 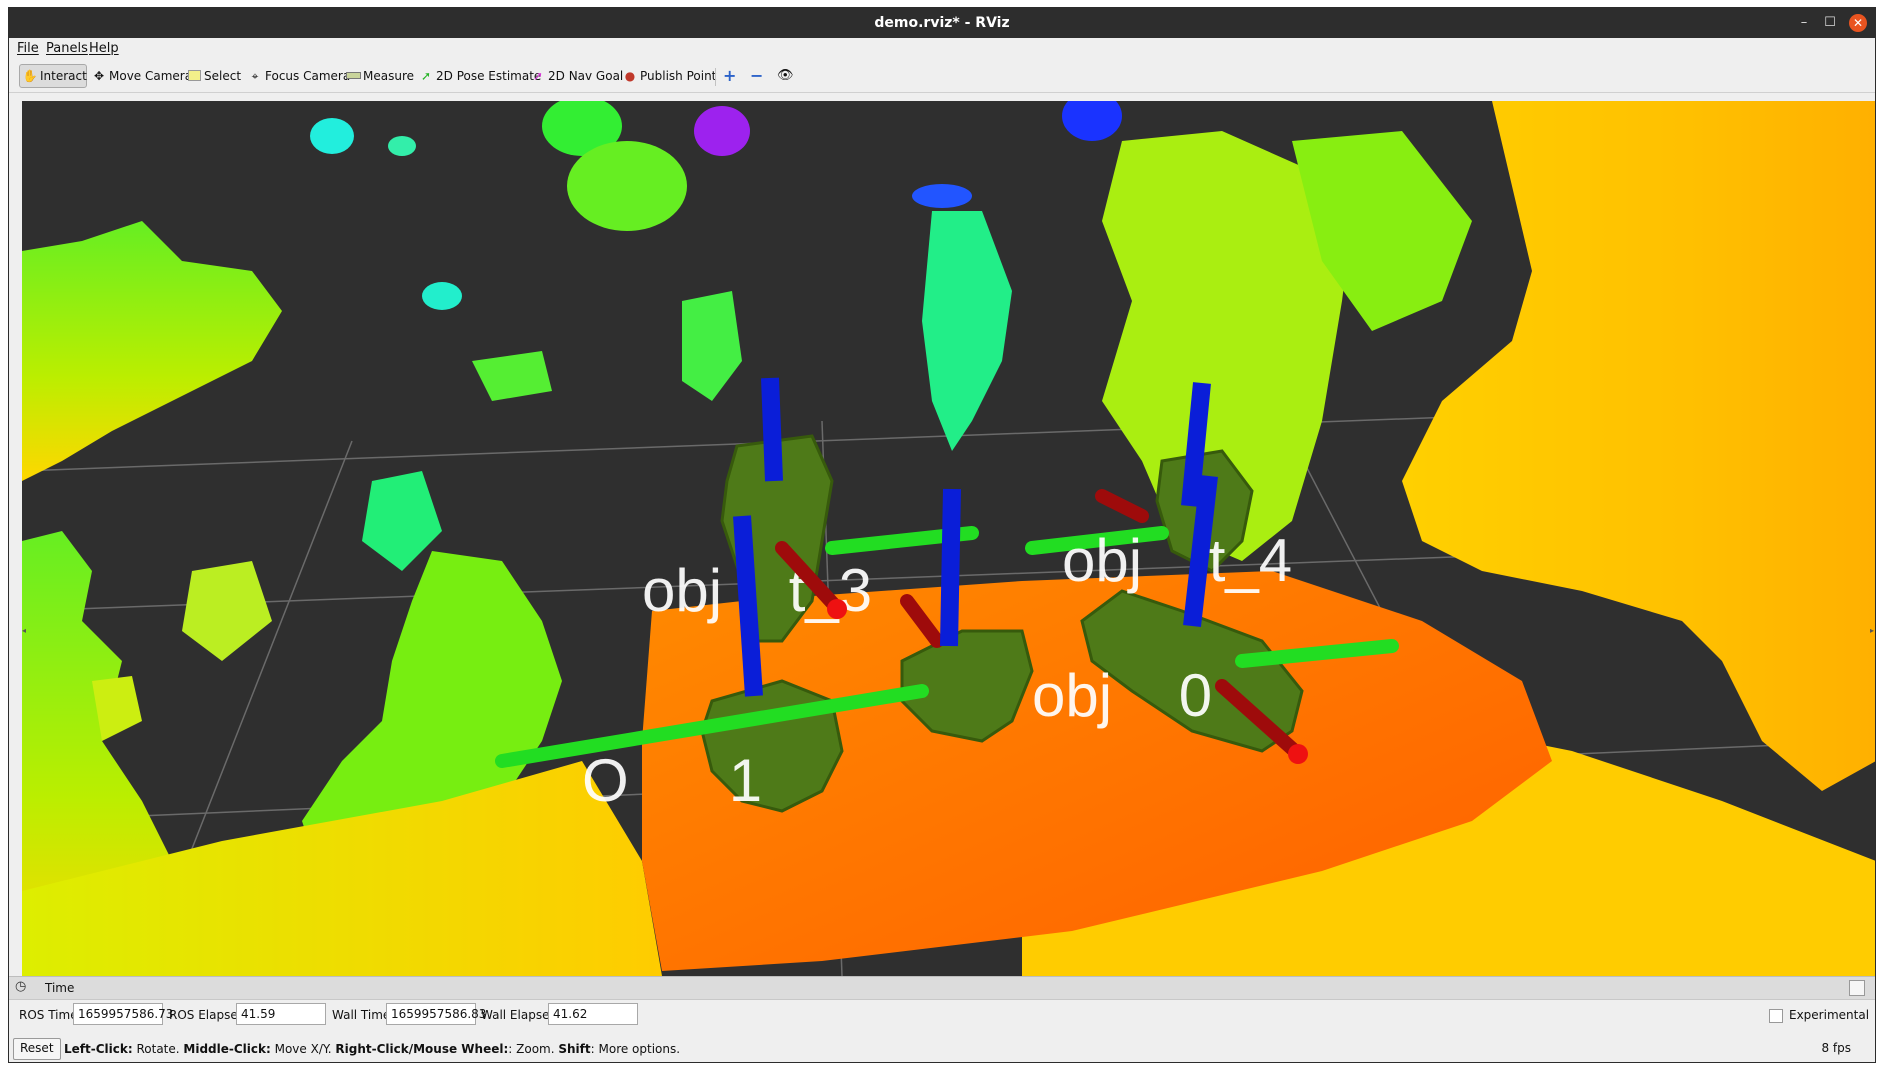 I want to click on experimental-checkbox, so click(x=1776, y=1016).